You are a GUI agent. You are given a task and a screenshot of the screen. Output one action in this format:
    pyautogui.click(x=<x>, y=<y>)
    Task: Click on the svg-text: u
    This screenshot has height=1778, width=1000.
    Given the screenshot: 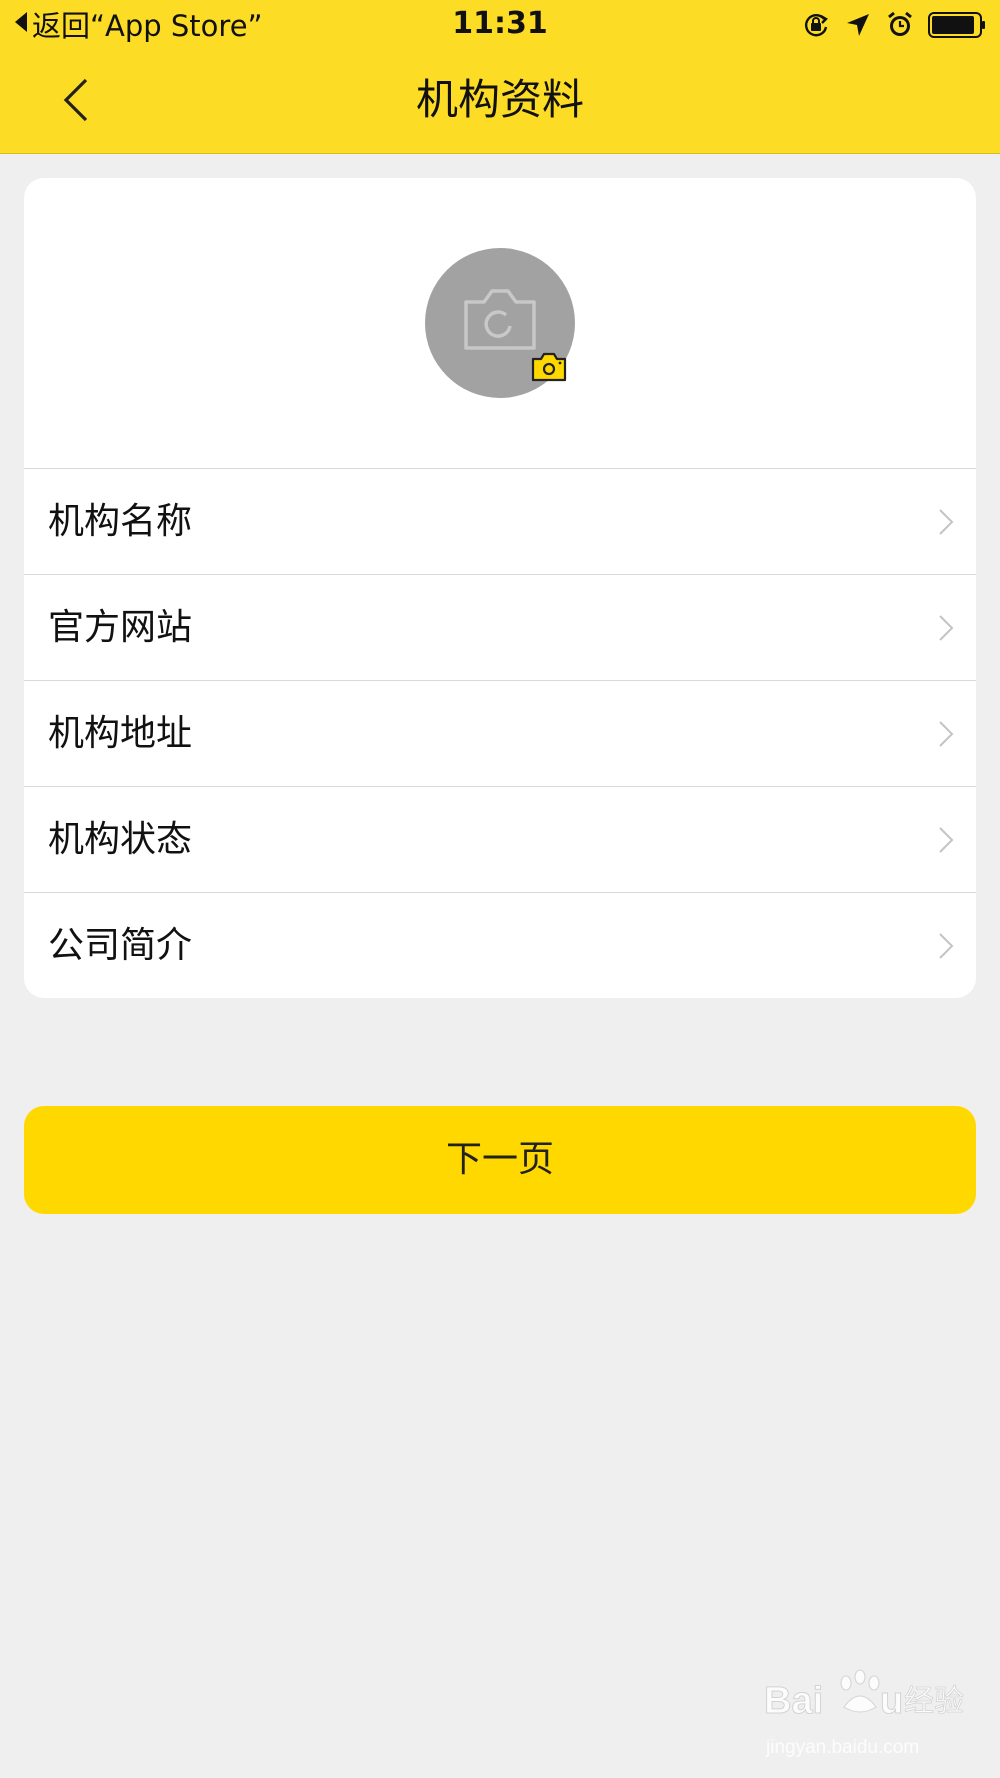 What is the action you would take?
    pyautogui.click(x=891, y=1701)
    